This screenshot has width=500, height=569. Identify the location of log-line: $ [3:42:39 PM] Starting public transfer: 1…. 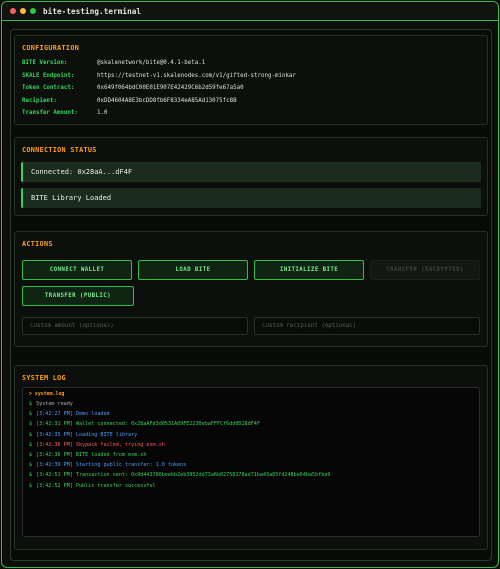
(251, 465).